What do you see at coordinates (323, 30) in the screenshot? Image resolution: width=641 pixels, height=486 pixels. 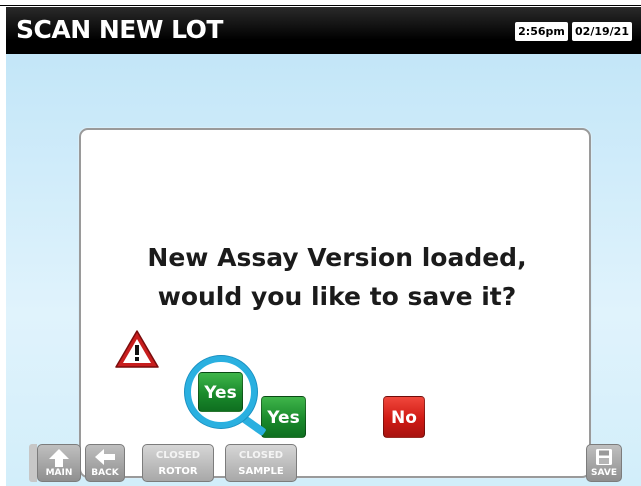 I see `title-bar: SCAN NEW LOT 2:56pm 02/19/21` at bounding box center [323, 30].